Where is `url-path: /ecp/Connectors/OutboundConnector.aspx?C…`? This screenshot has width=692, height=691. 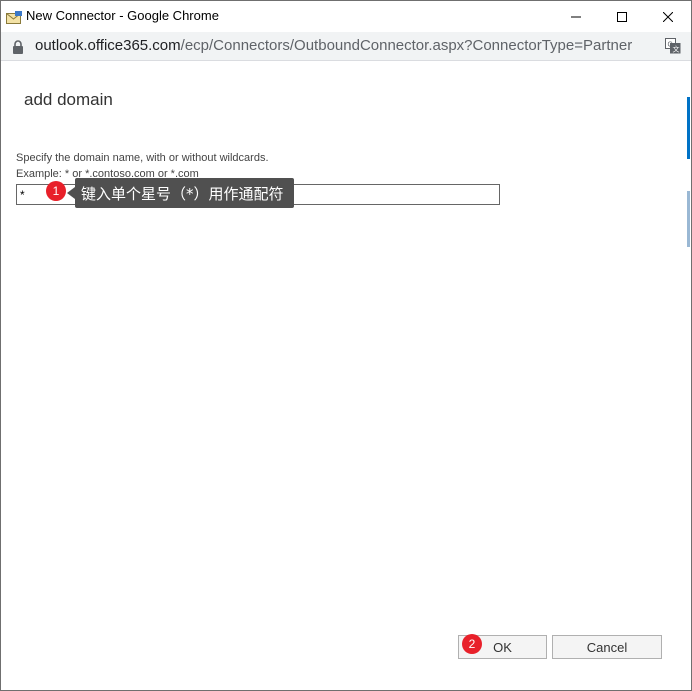
url-path: /ecp/Connectors/OutboundConnector.aspx?C… is located at coordinates (406, 45).